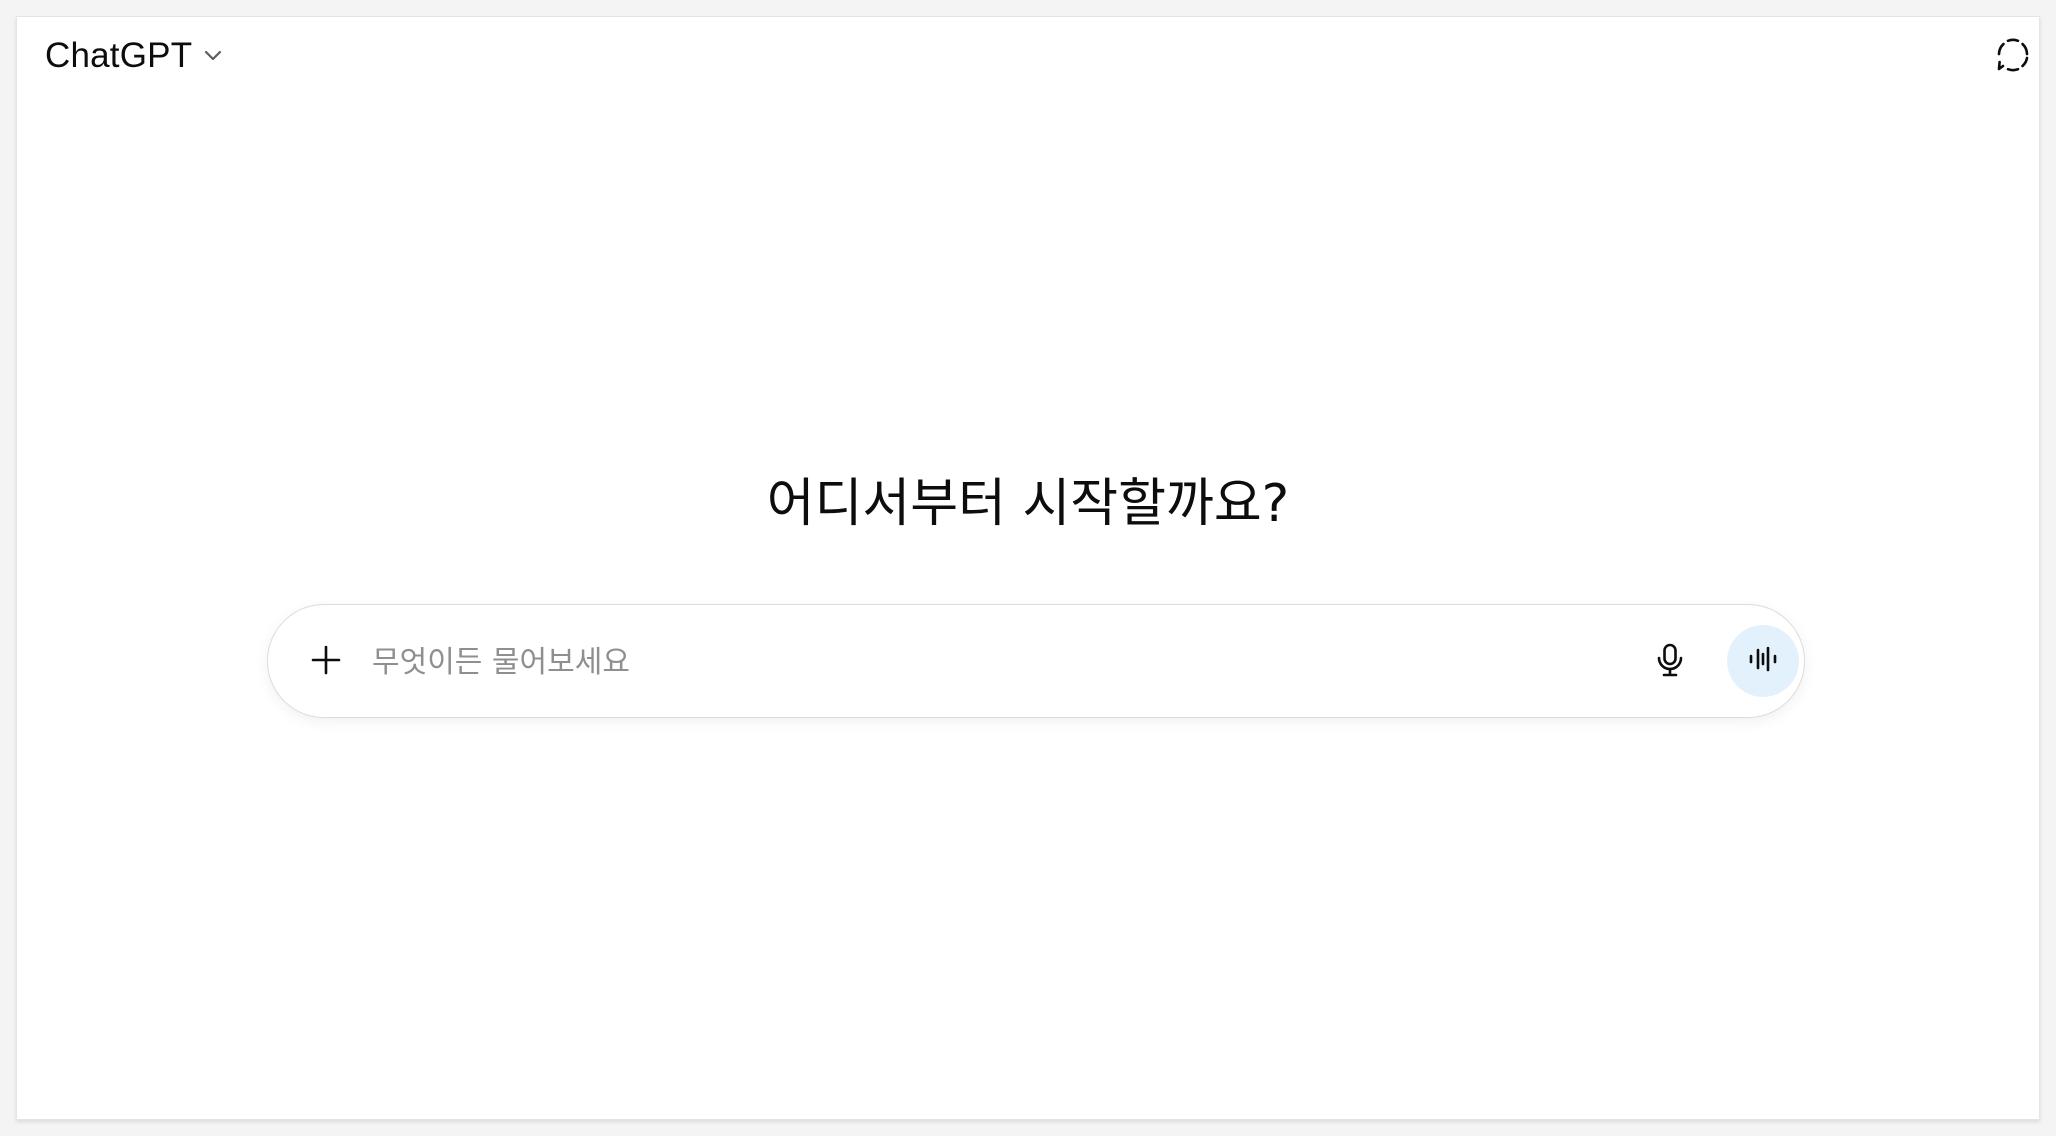 This screenshot has width=2056, height=1136. I want to click on plus-icon, so click(326, 662).